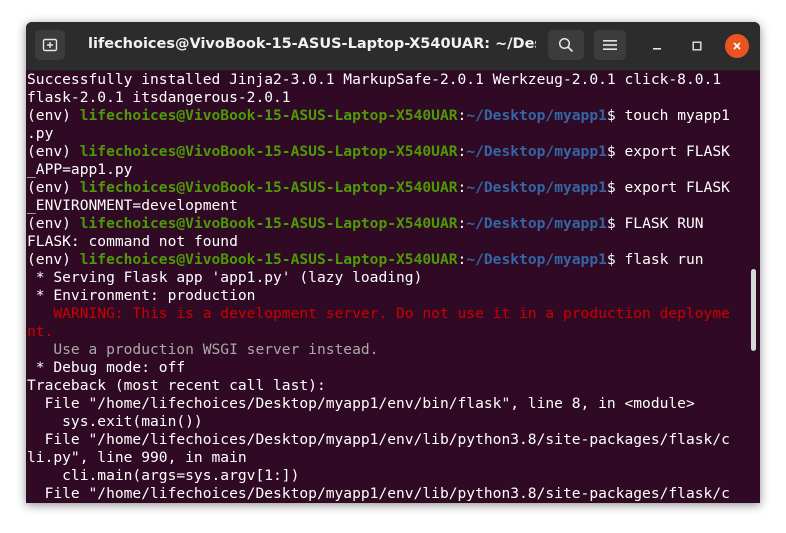  What do you see at coordinates (137, 457) in the screenshot?
I see `traceback-line: li.py", line 990, in main` at bounding box center [137, 457].